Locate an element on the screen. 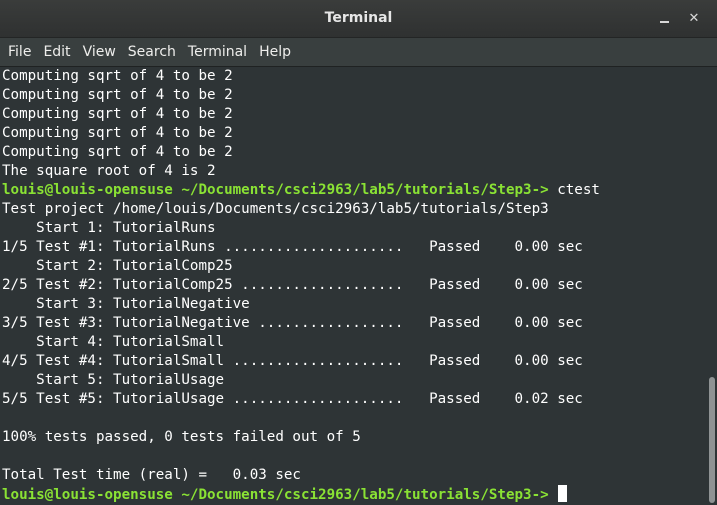 This screenshot has height=505, width=717. minimize-button is located at coordinates (664, 18).